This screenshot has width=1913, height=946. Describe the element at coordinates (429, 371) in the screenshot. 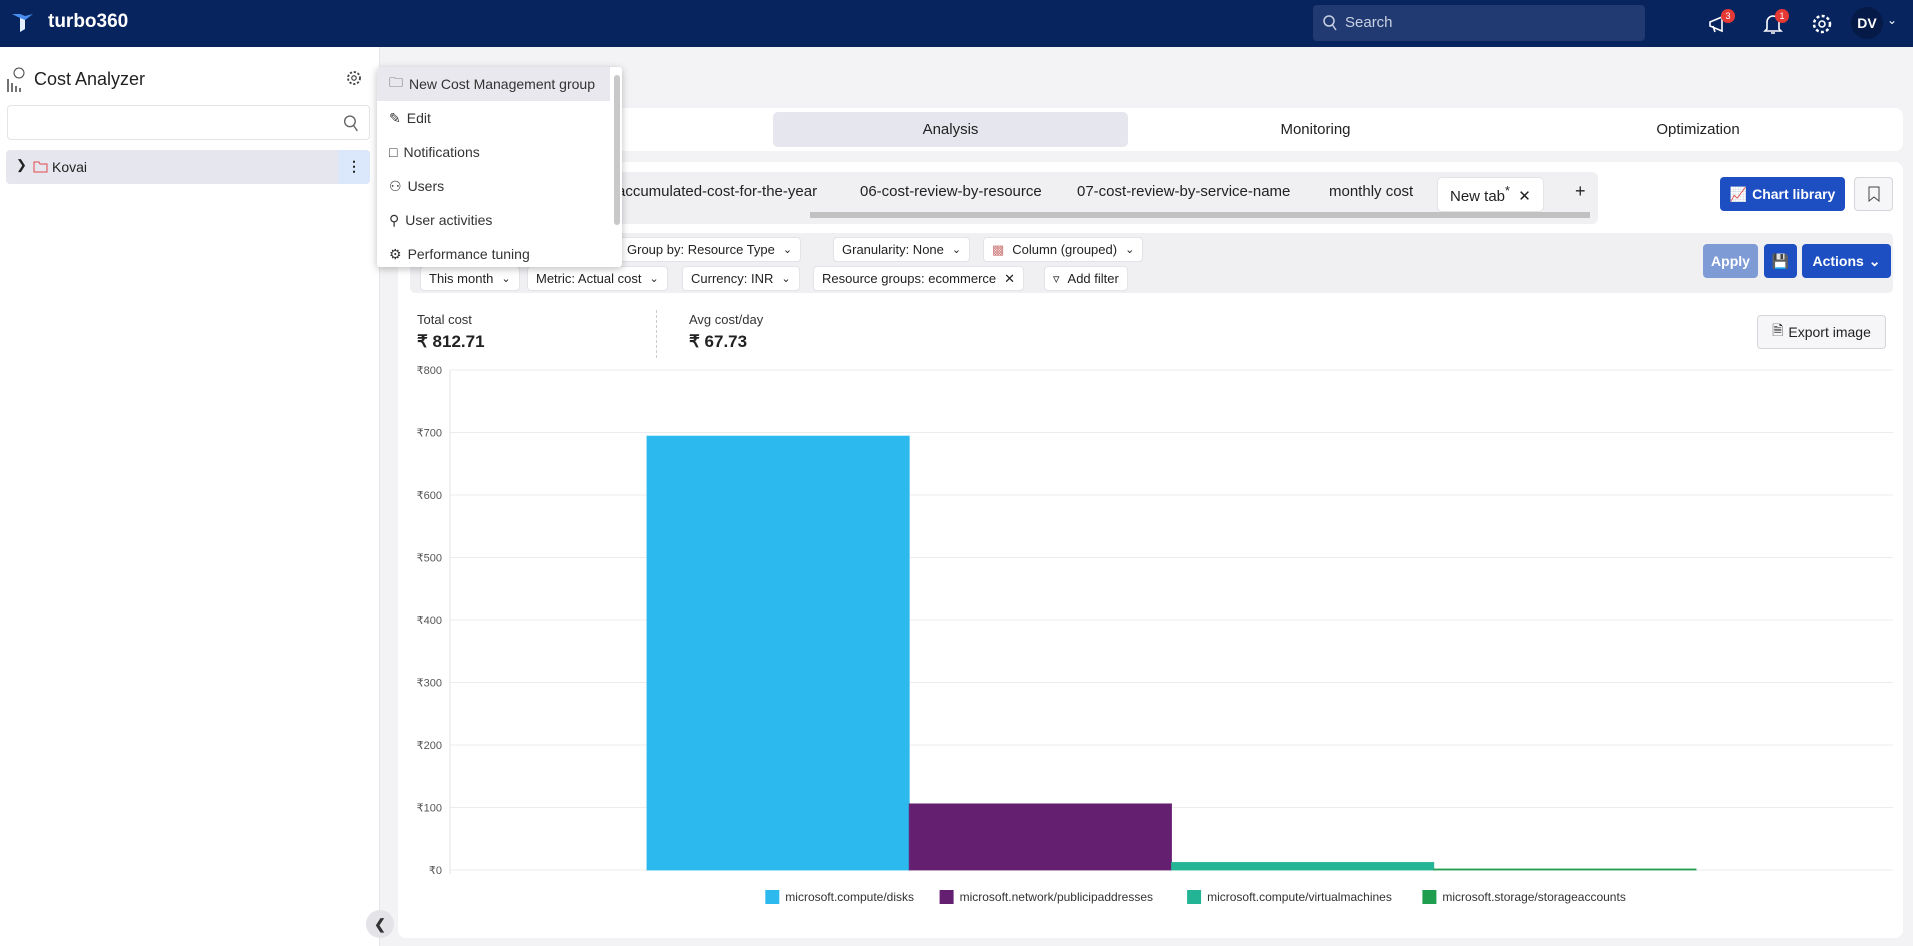

I see `y-tick-label: ₹800` at that location.